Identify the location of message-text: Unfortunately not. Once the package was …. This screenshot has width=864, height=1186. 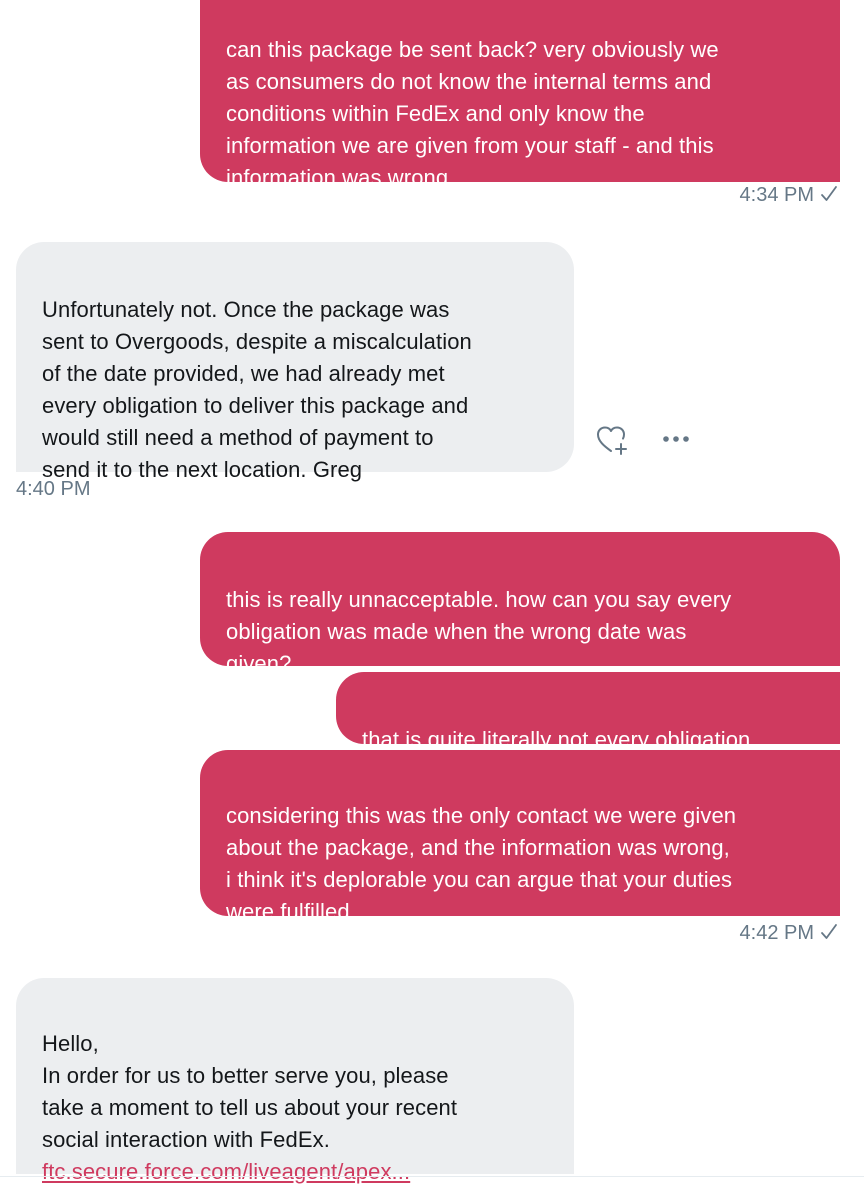
(257, 389).